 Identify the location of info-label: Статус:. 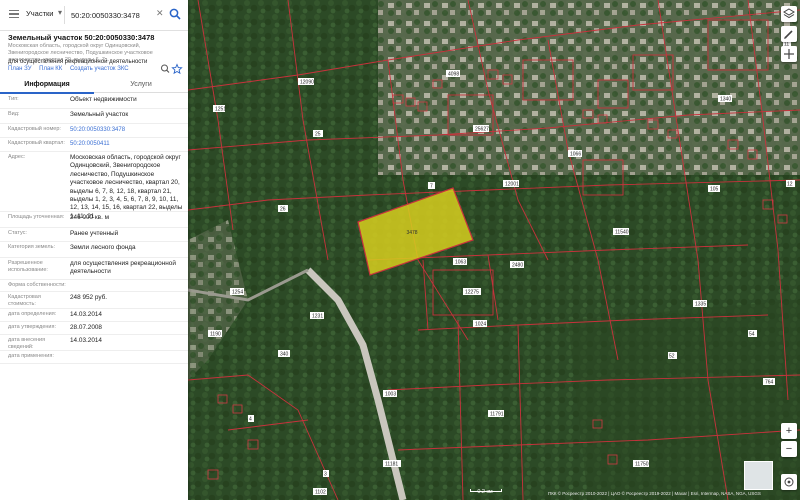
(17, 233).